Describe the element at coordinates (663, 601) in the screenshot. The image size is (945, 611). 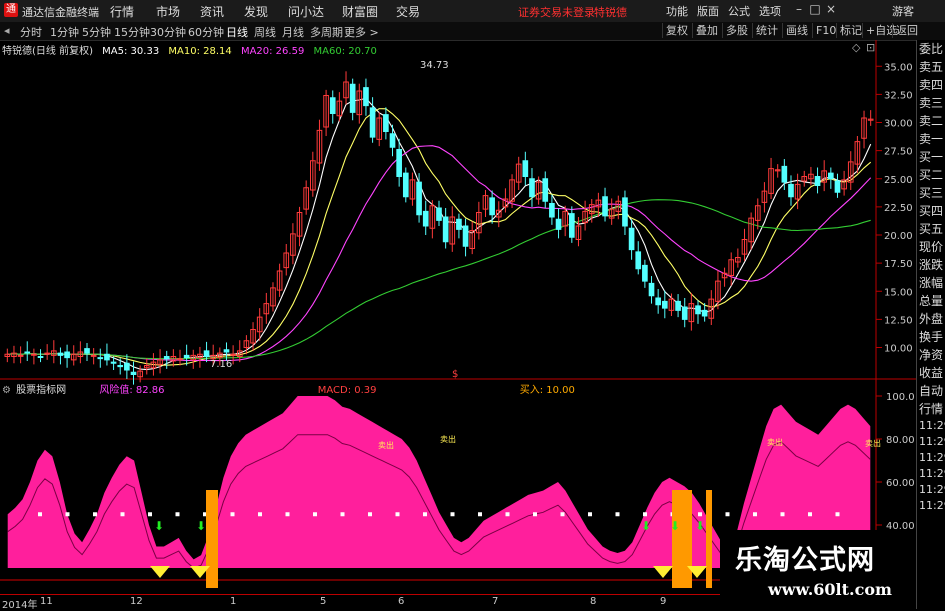
I see `date-label: 9` at that location.